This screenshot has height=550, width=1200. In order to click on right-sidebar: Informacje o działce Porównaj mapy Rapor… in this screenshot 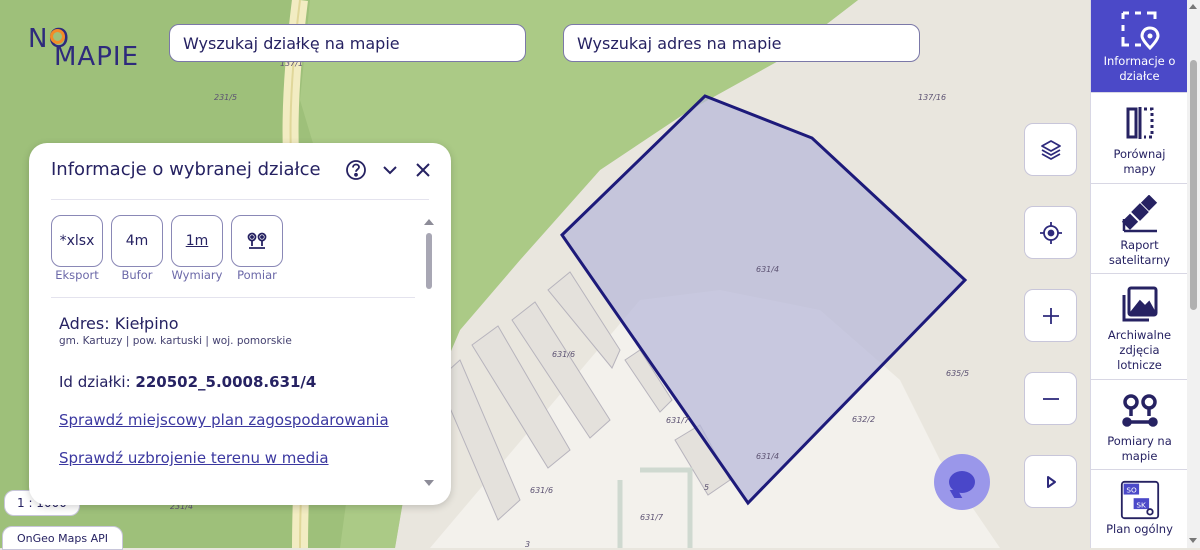, I will do `click(1139, 274)`.